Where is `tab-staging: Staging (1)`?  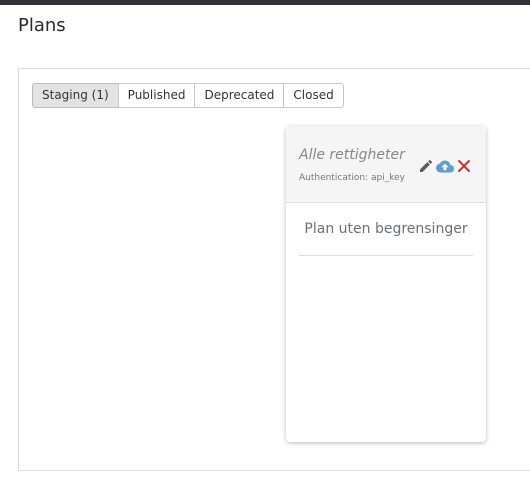
tab-staging: Staging (1) is located at coordinates (75, 95).